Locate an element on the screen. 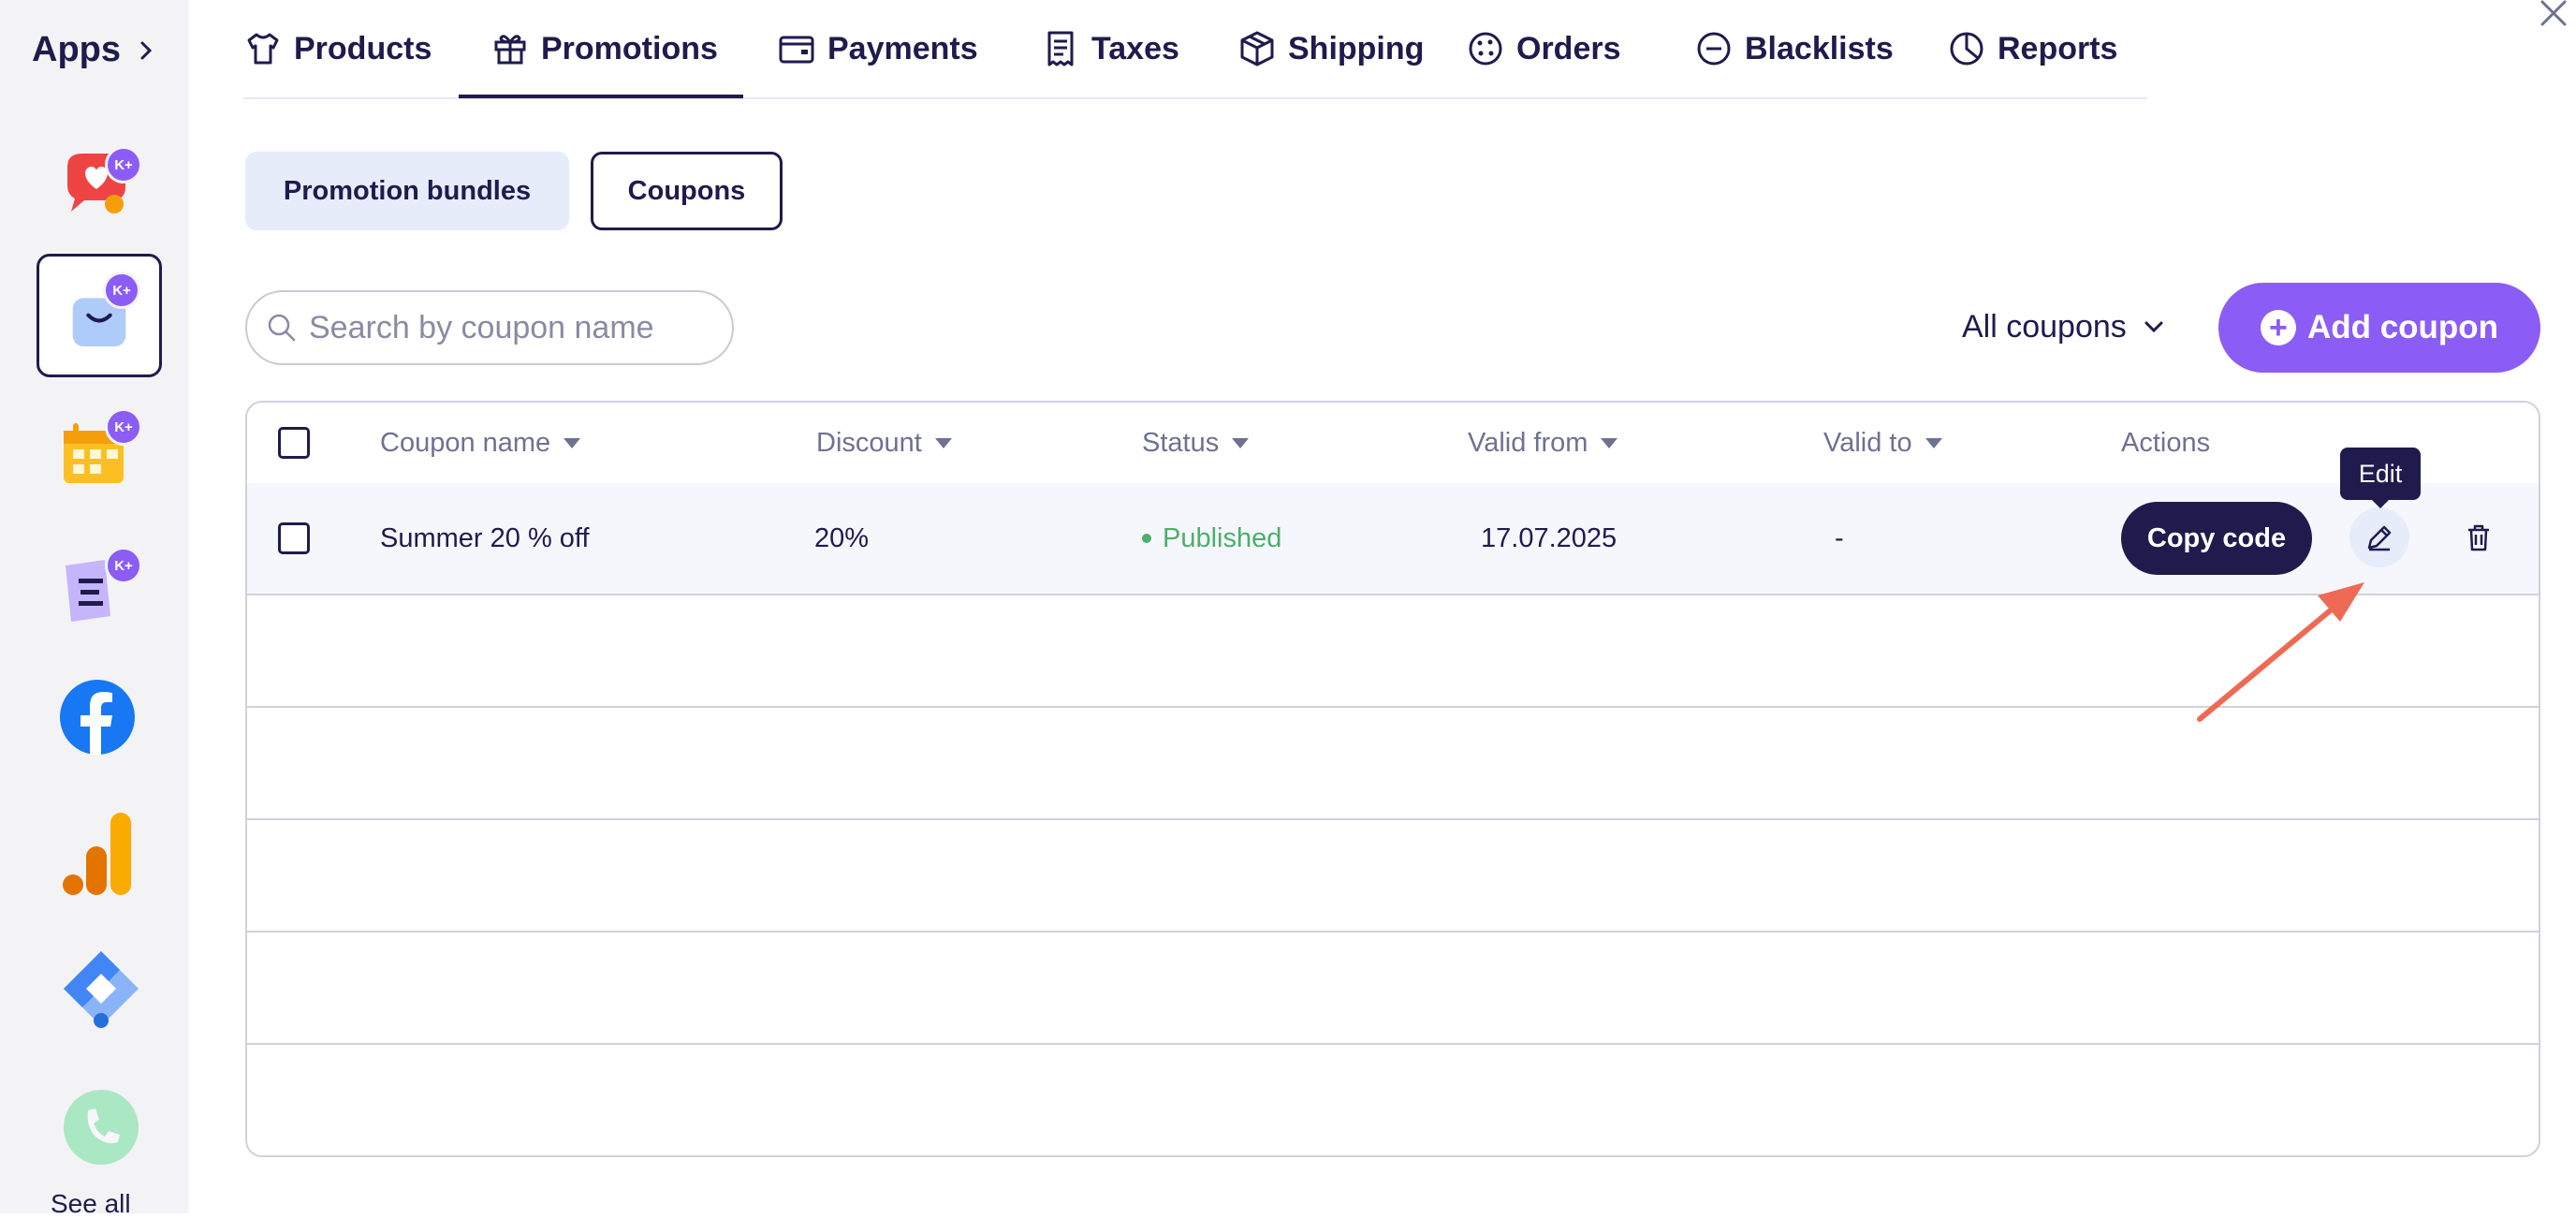  column-actions: Actions is located at coordinates (2165, 443).